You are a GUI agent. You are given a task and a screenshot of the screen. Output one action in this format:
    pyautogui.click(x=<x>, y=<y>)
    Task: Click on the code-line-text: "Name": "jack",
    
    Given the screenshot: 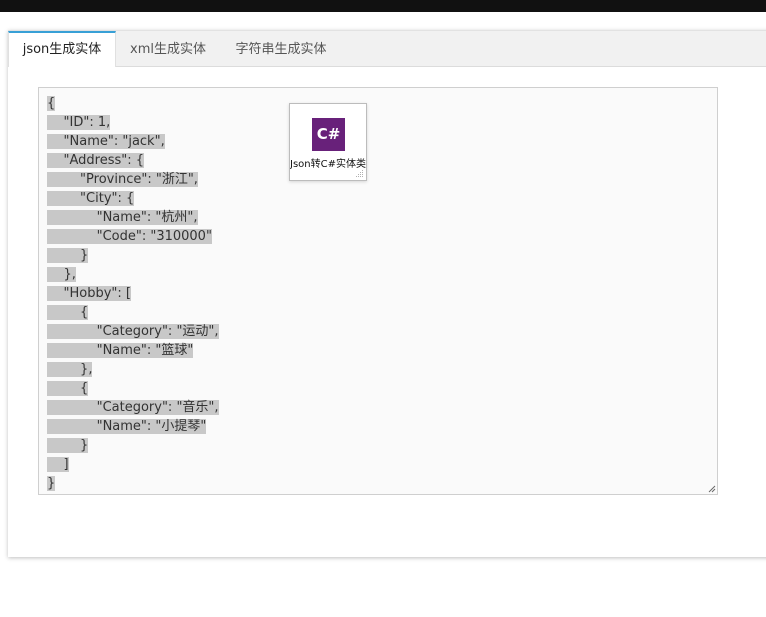 What is the action you would take?
    pyautogui.click(x=106, y=141)
    